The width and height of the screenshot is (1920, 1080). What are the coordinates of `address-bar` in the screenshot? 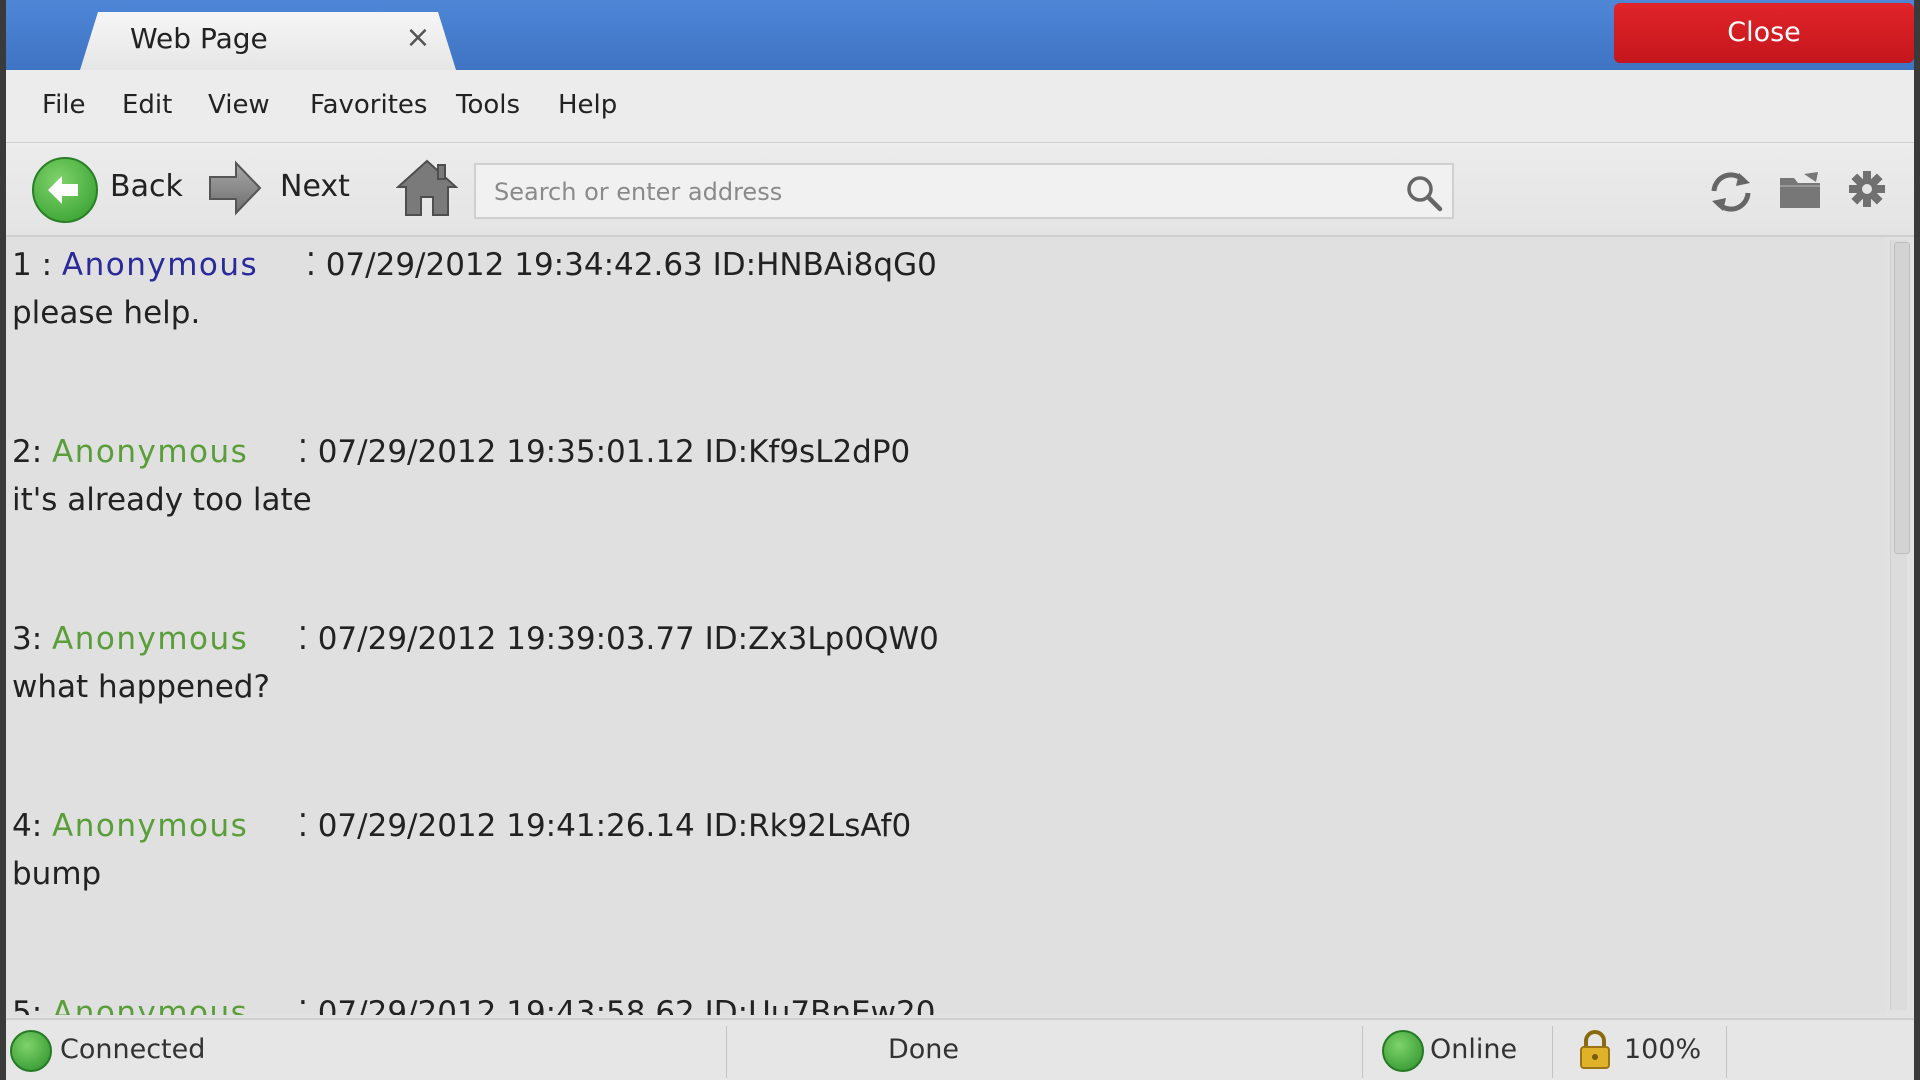 It's located at (964, 191).